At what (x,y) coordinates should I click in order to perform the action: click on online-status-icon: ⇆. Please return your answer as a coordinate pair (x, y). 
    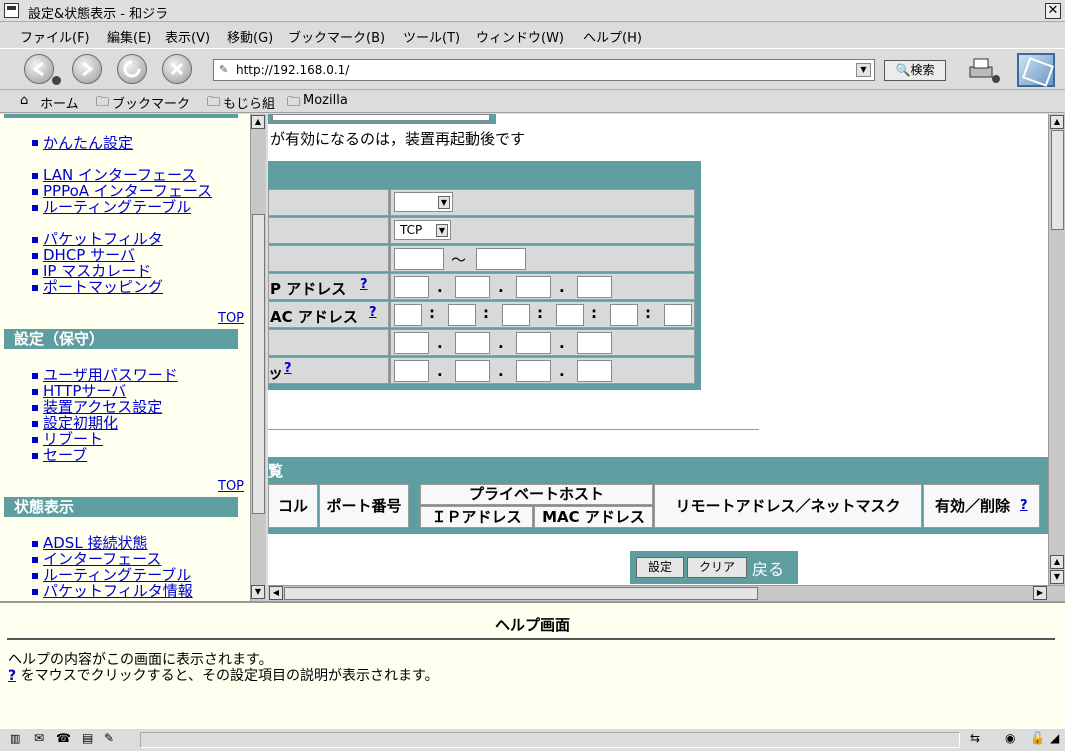
    Looking at the image, I should click on (975, 738).